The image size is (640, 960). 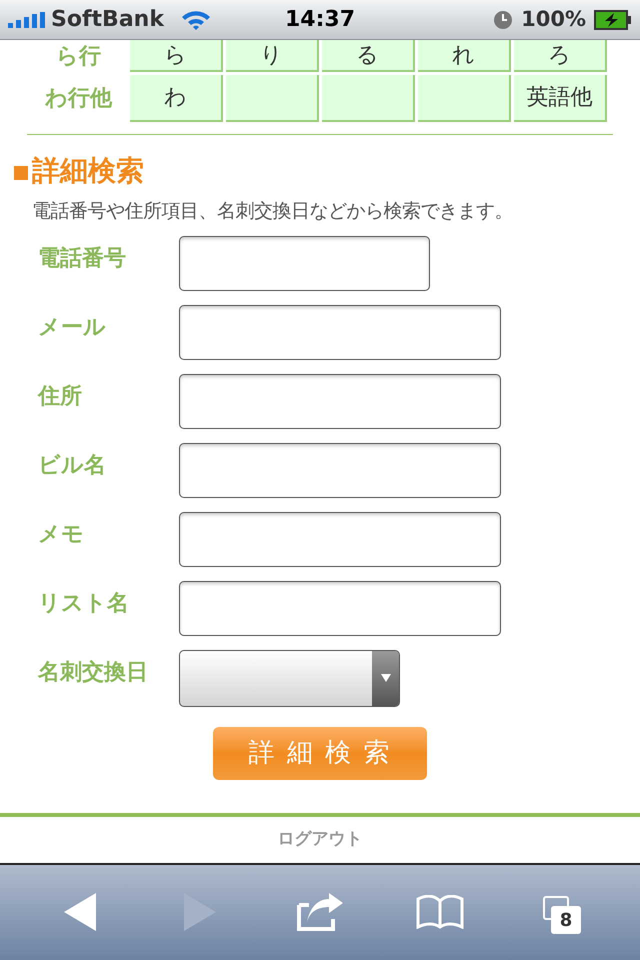 What do you see at coordinates (59, 396) in the screenshot?
I see `field-label: 住所` at bounding box center [59, 396].